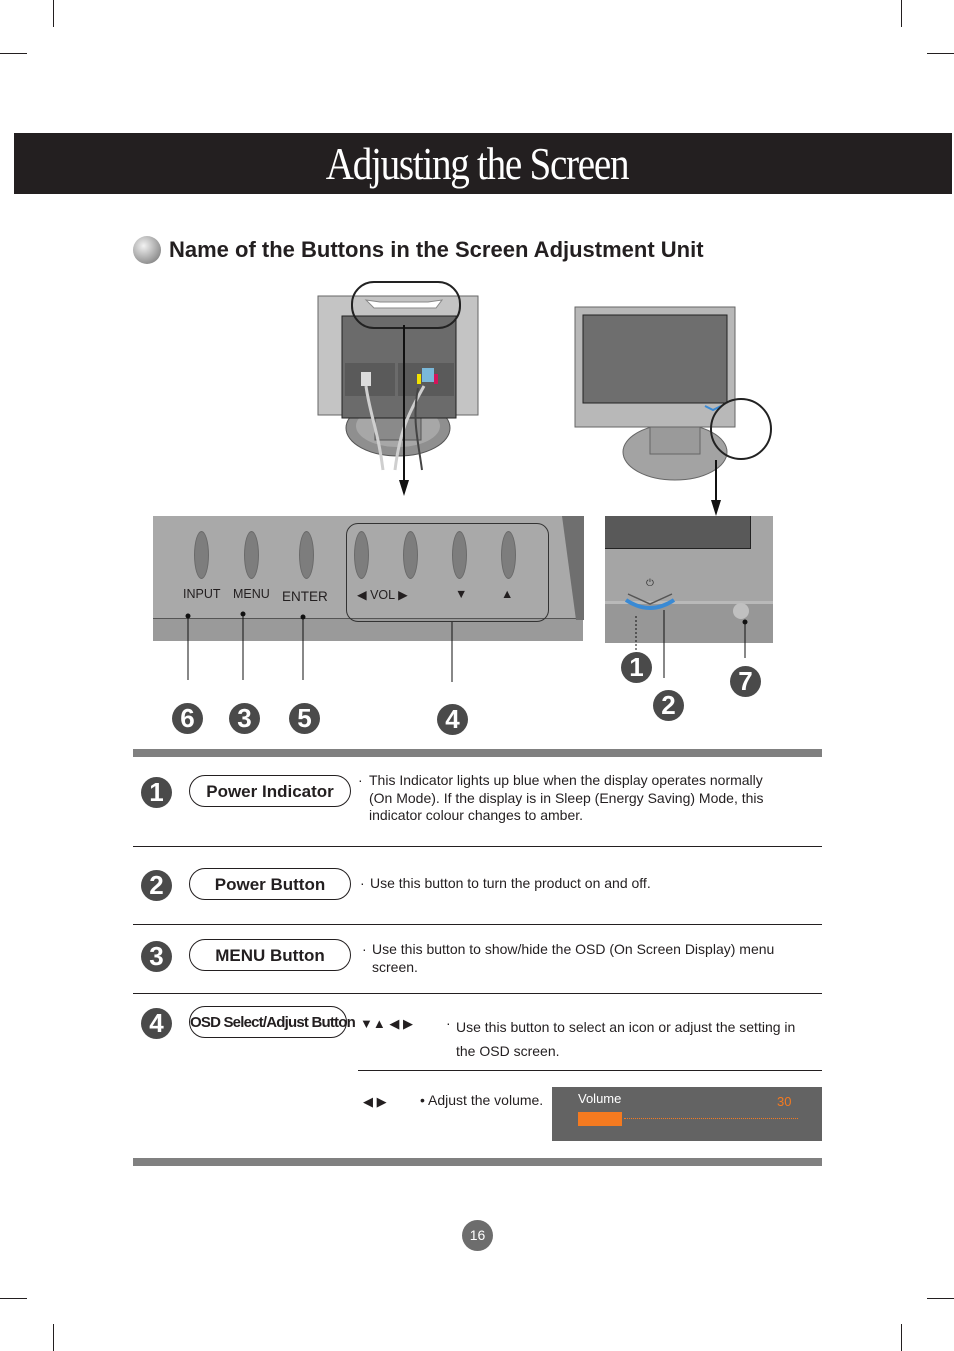 This screenshot has height=1351, width=954. Describe the element at coordinates (251, 555) in the screenshot. I see `menu-button` at that location.